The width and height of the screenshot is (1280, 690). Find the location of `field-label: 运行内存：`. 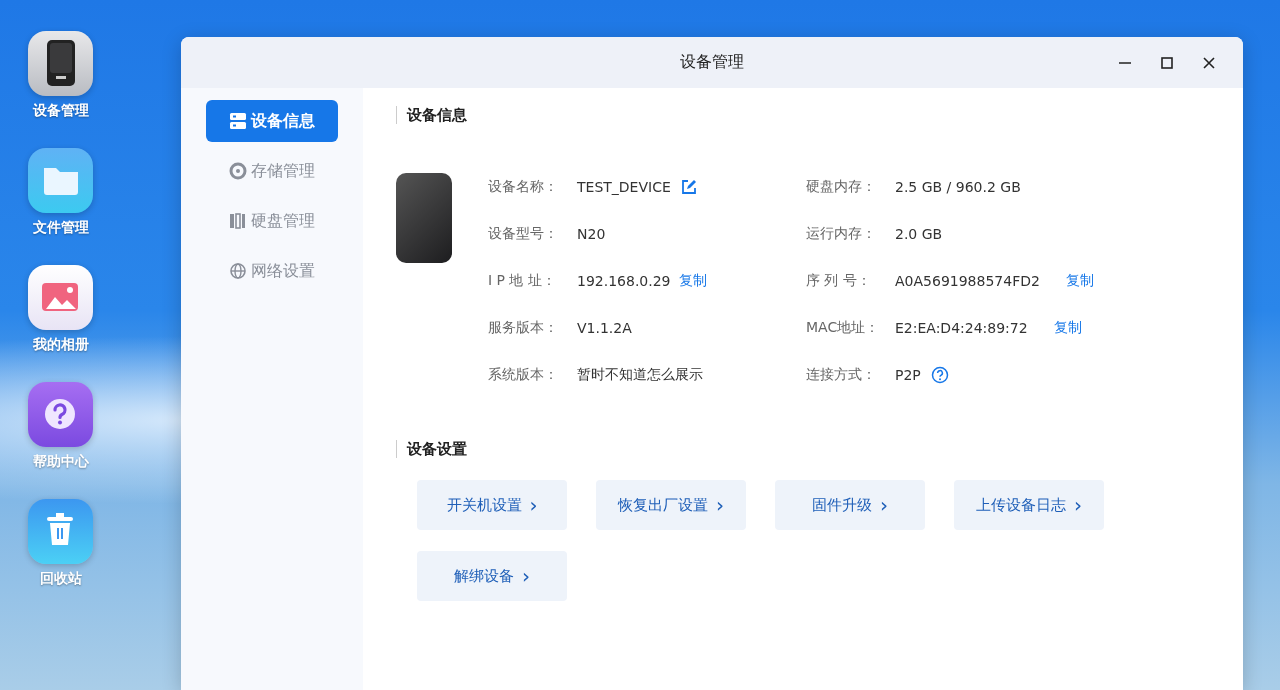

field-label: 运行内存： is located at coordinates (841, 233).